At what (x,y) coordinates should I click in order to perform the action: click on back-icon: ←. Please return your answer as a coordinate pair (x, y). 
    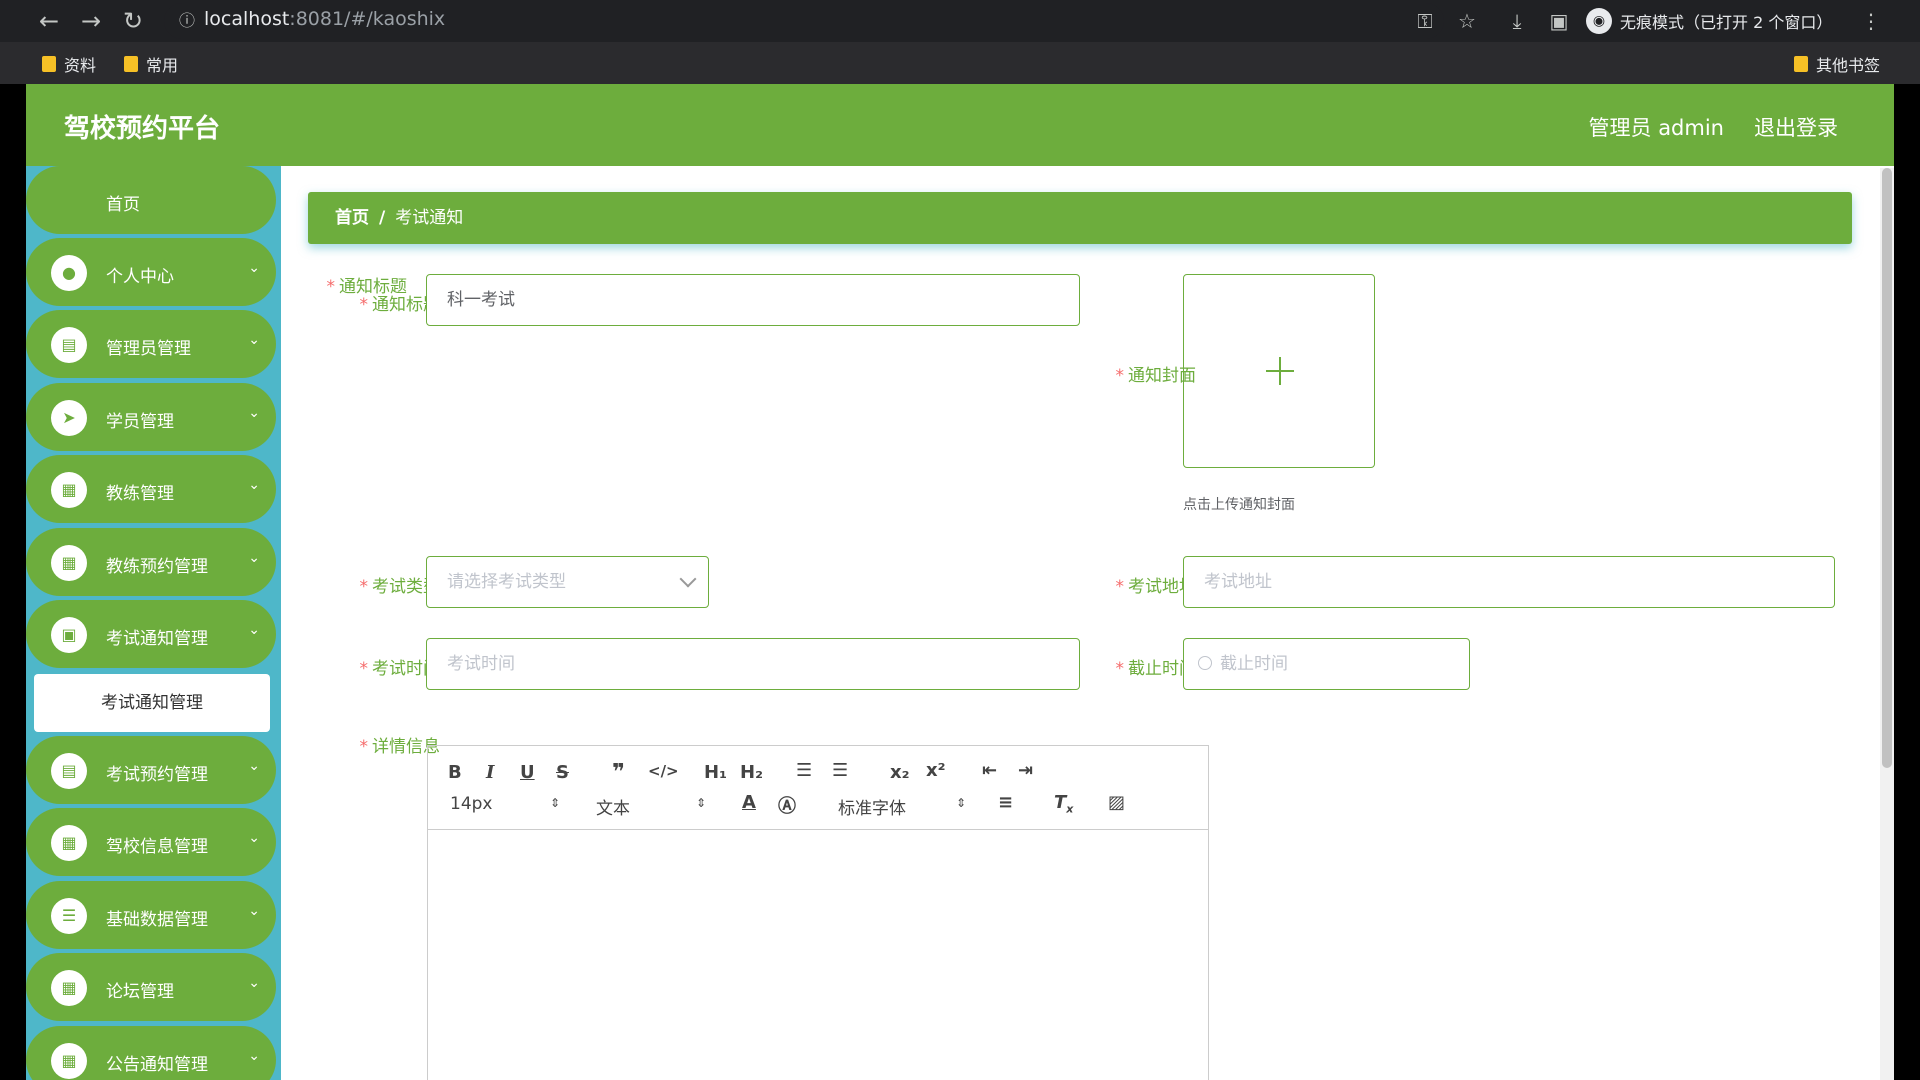
    Looking at the image, I should click on (49, 21).